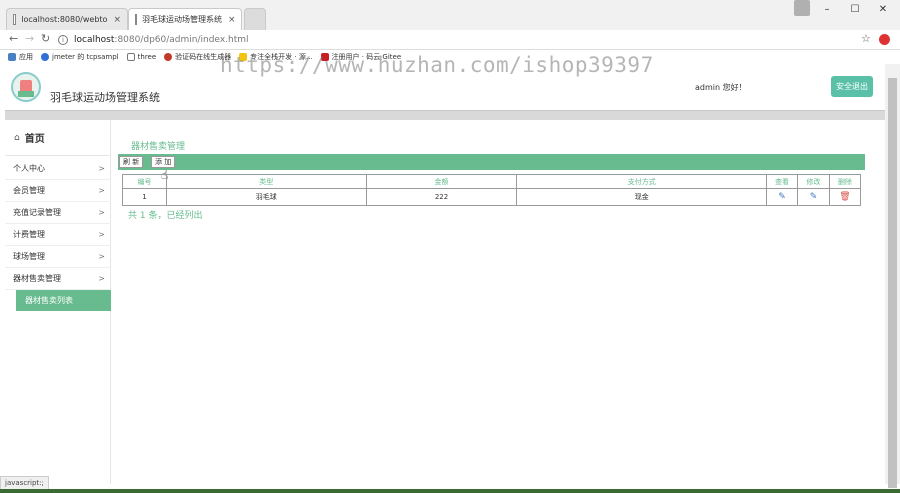  Describe the element at coordinates (441, 197) in the screenshot. I see `cell-amount: 222` at that location.